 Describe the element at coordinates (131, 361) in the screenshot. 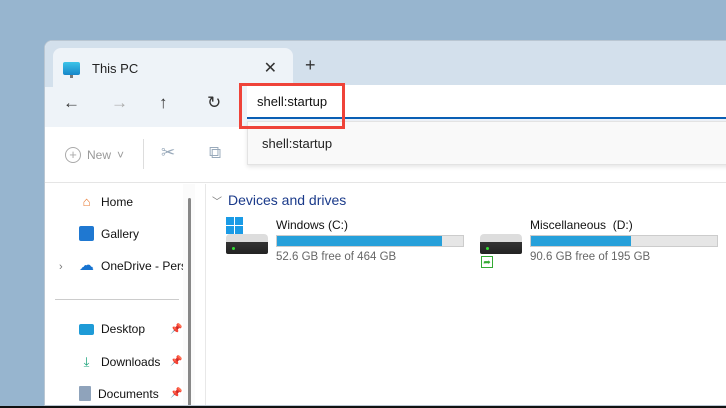

I see `sidebar-item-label: Downloads` at that location.